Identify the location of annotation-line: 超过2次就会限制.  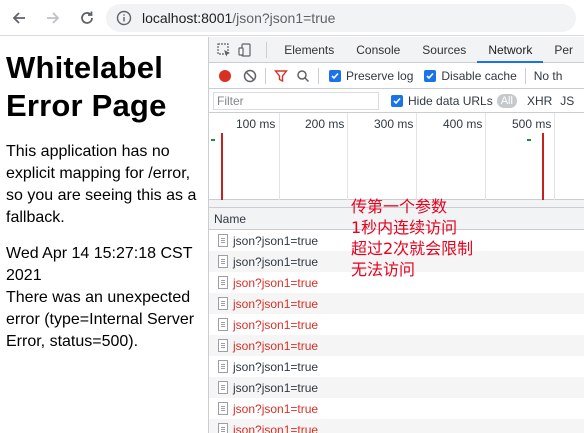
(412, 248).